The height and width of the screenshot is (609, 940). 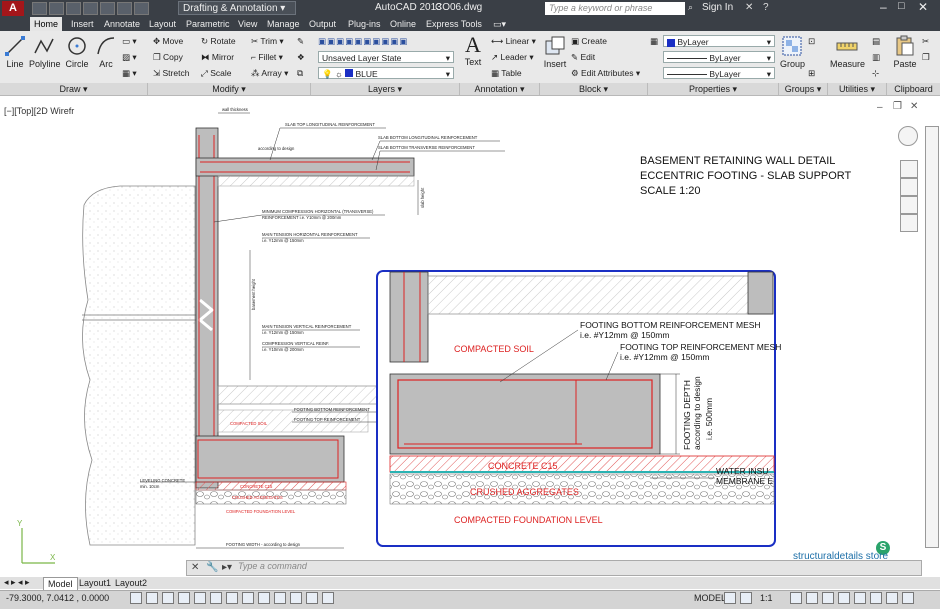 What do you see at coordinates (283, 24) in the screenshot?
I see `tab-manage: Manage` at bounding box center [283, 24].